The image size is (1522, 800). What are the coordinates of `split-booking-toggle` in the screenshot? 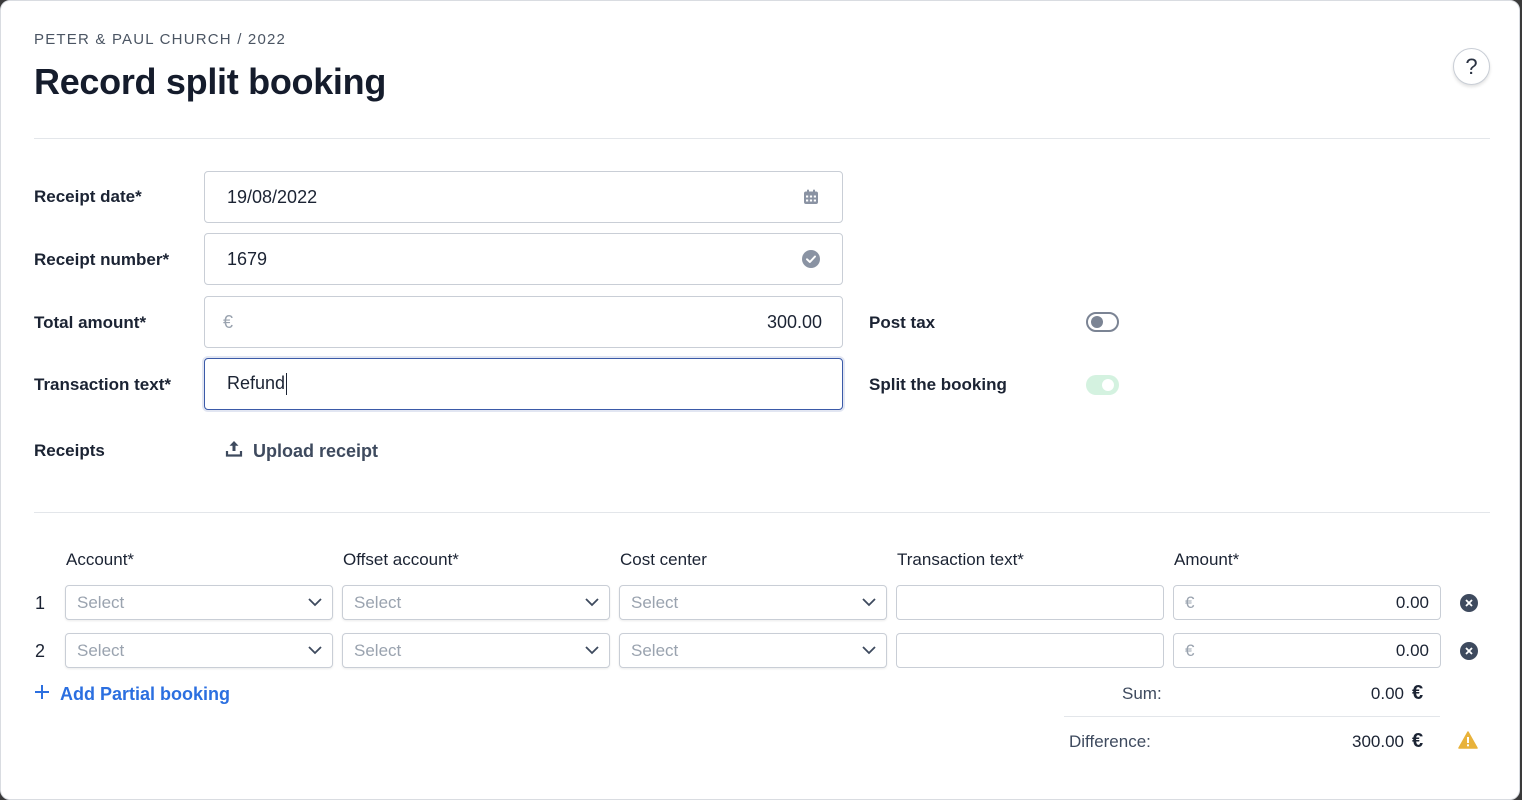 It's located at (1102, 385).